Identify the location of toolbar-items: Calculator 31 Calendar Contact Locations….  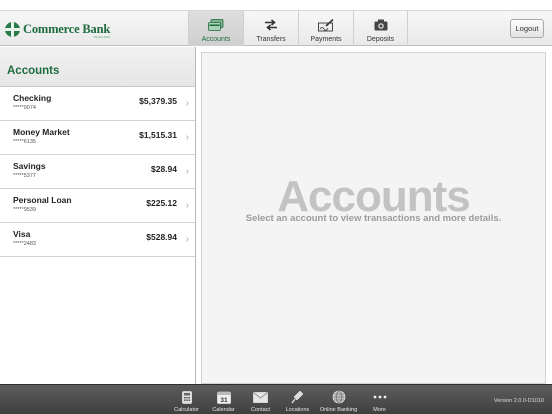
(283, 399).